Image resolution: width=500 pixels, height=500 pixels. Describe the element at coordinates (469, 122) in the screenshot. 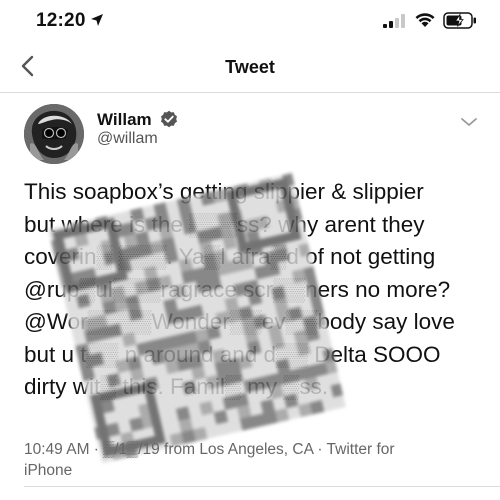

I see `tweet-menu-button` at that location.